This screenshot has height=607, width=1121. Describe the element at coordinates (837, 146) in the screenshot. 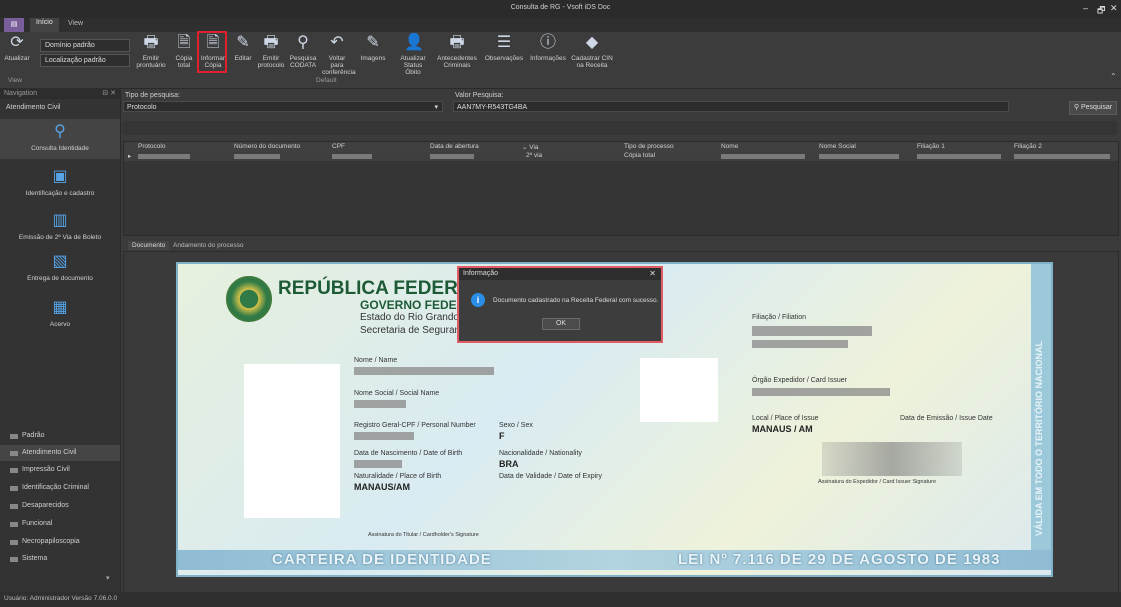

I see `col-nome-social: Nome Social` at that location.